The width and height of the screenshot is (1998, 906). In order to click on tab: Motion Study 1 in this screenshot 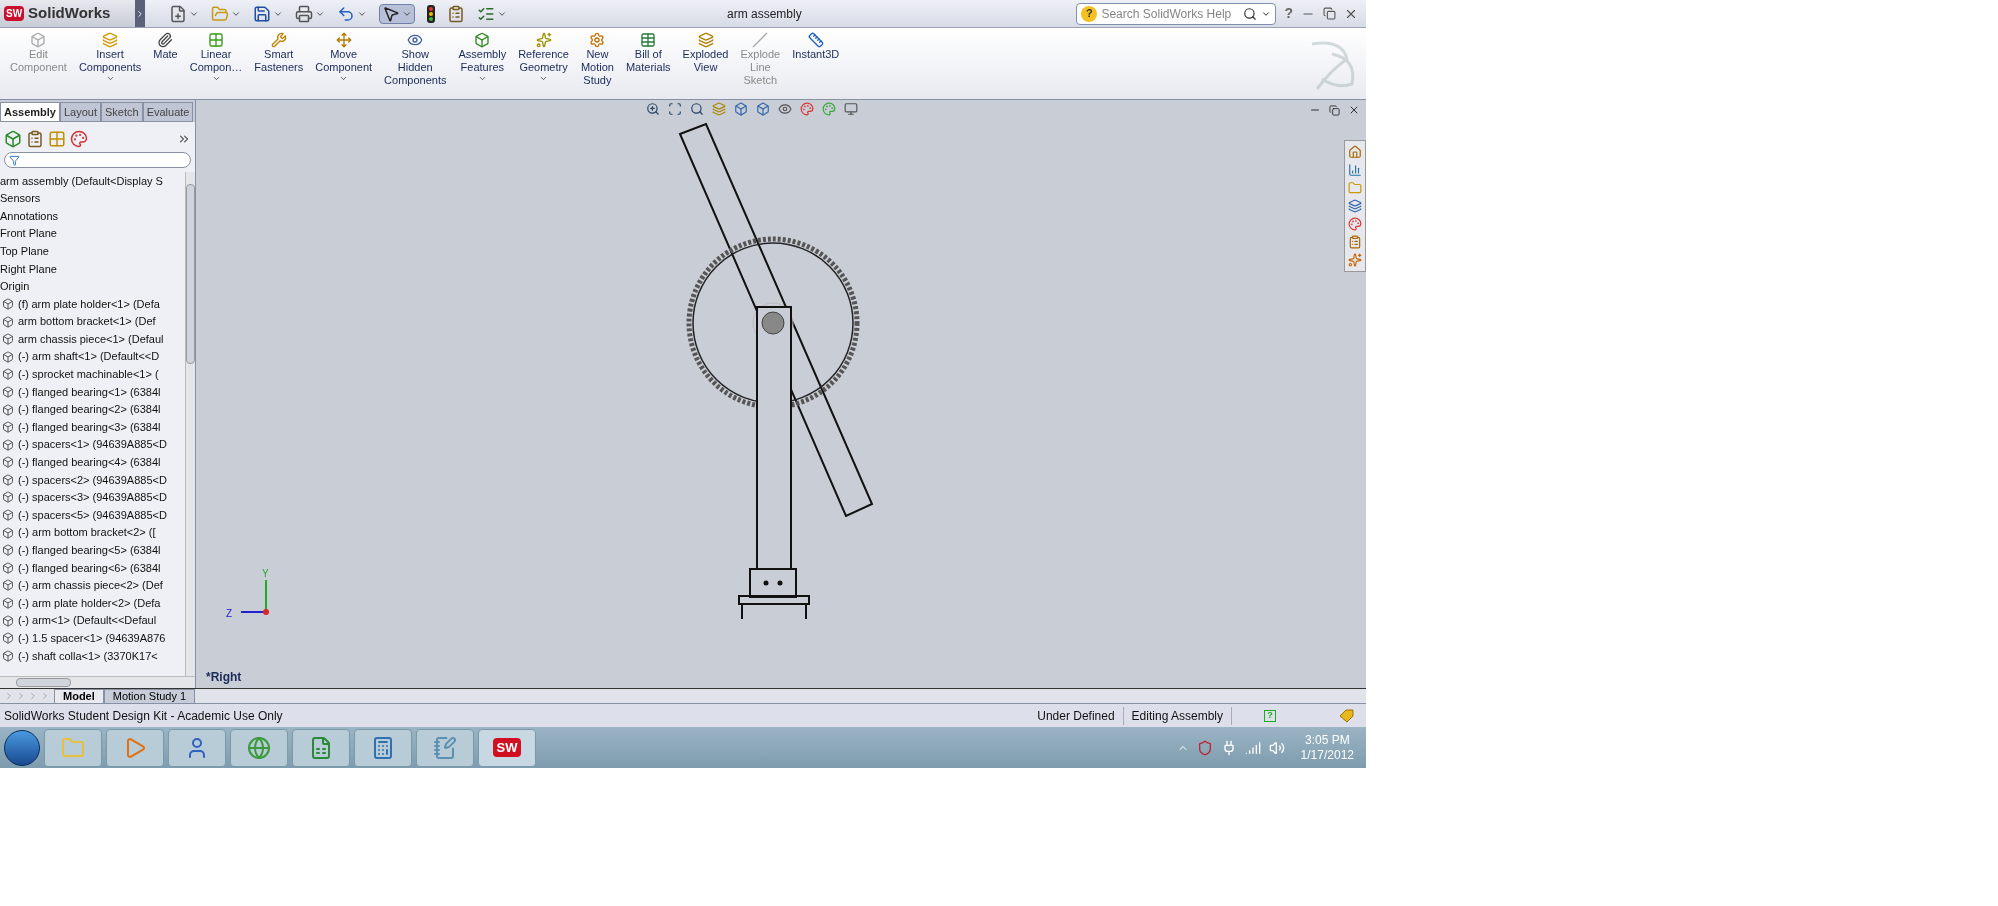, I will do `click(149, 696)`.